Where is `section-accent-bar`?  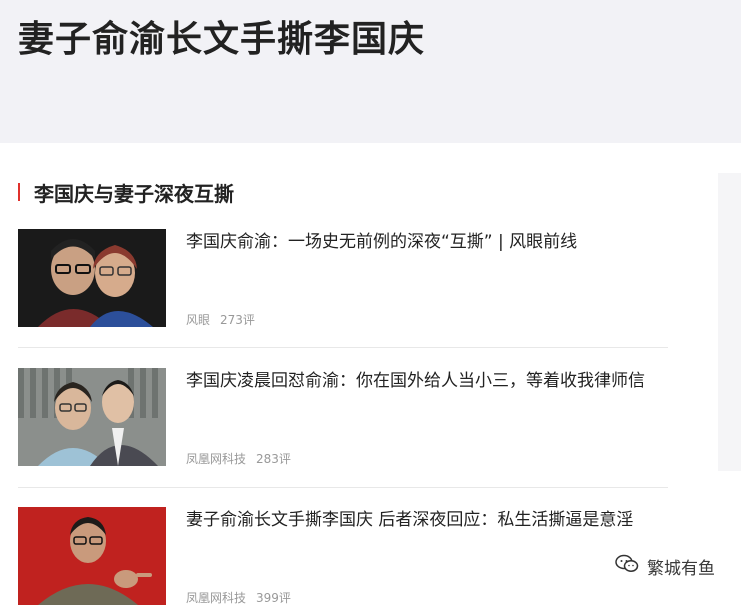 section-accent-bar is located at coordinates (19, 192).